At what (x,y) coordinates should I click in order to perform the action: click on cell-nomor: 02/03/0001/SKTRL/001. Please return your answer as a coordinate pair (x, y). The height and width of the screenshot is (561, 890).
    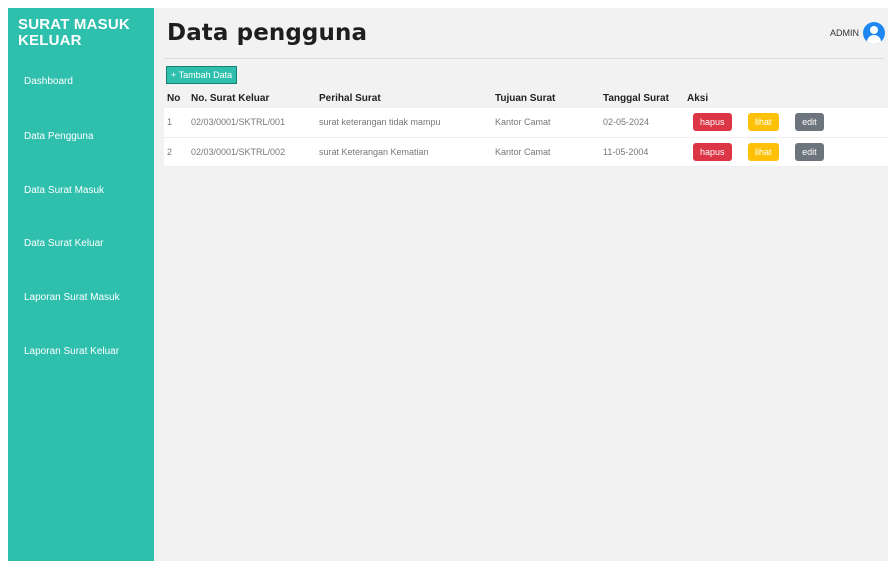
    Looking at the image, I should click on (252, 123).